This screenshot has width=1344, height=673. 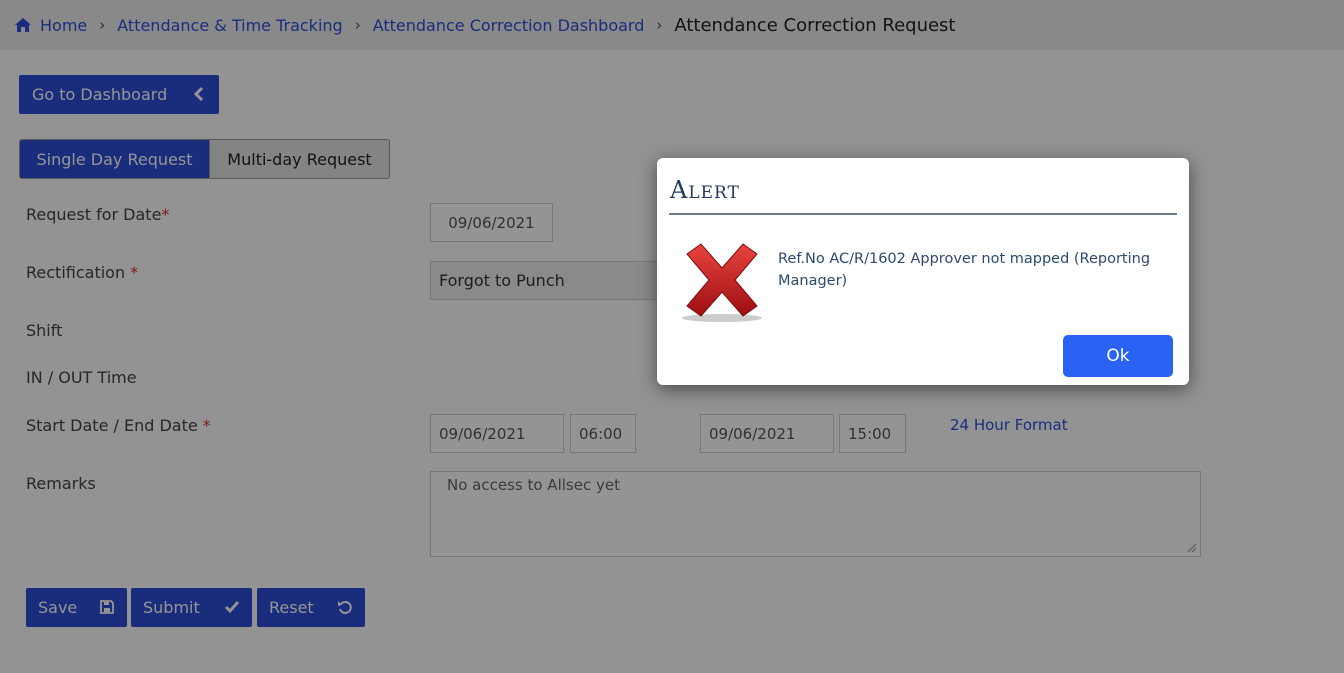 What do you see at coordinates (923, 214) in the screenshot?
I see `alert-divider` at bounding box center [923, 214].